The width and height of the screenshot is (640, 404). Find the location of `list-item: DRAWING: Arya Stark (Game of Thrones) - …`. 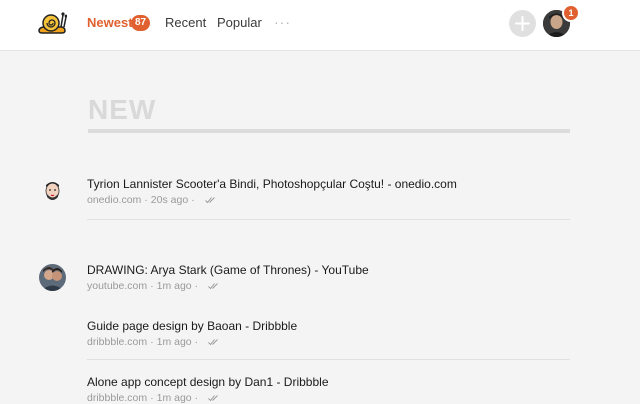

list-item: DRAWING: Arya Stark (Game of Thrones) - … is located at coordinates (328, 277).